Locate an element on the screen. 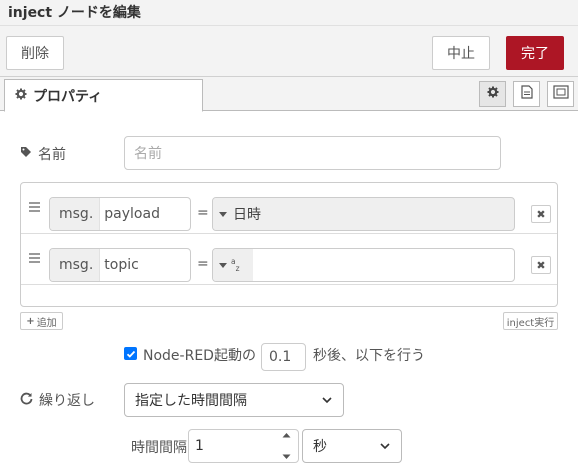  property-key: payload is located at coordinates (132, 214).